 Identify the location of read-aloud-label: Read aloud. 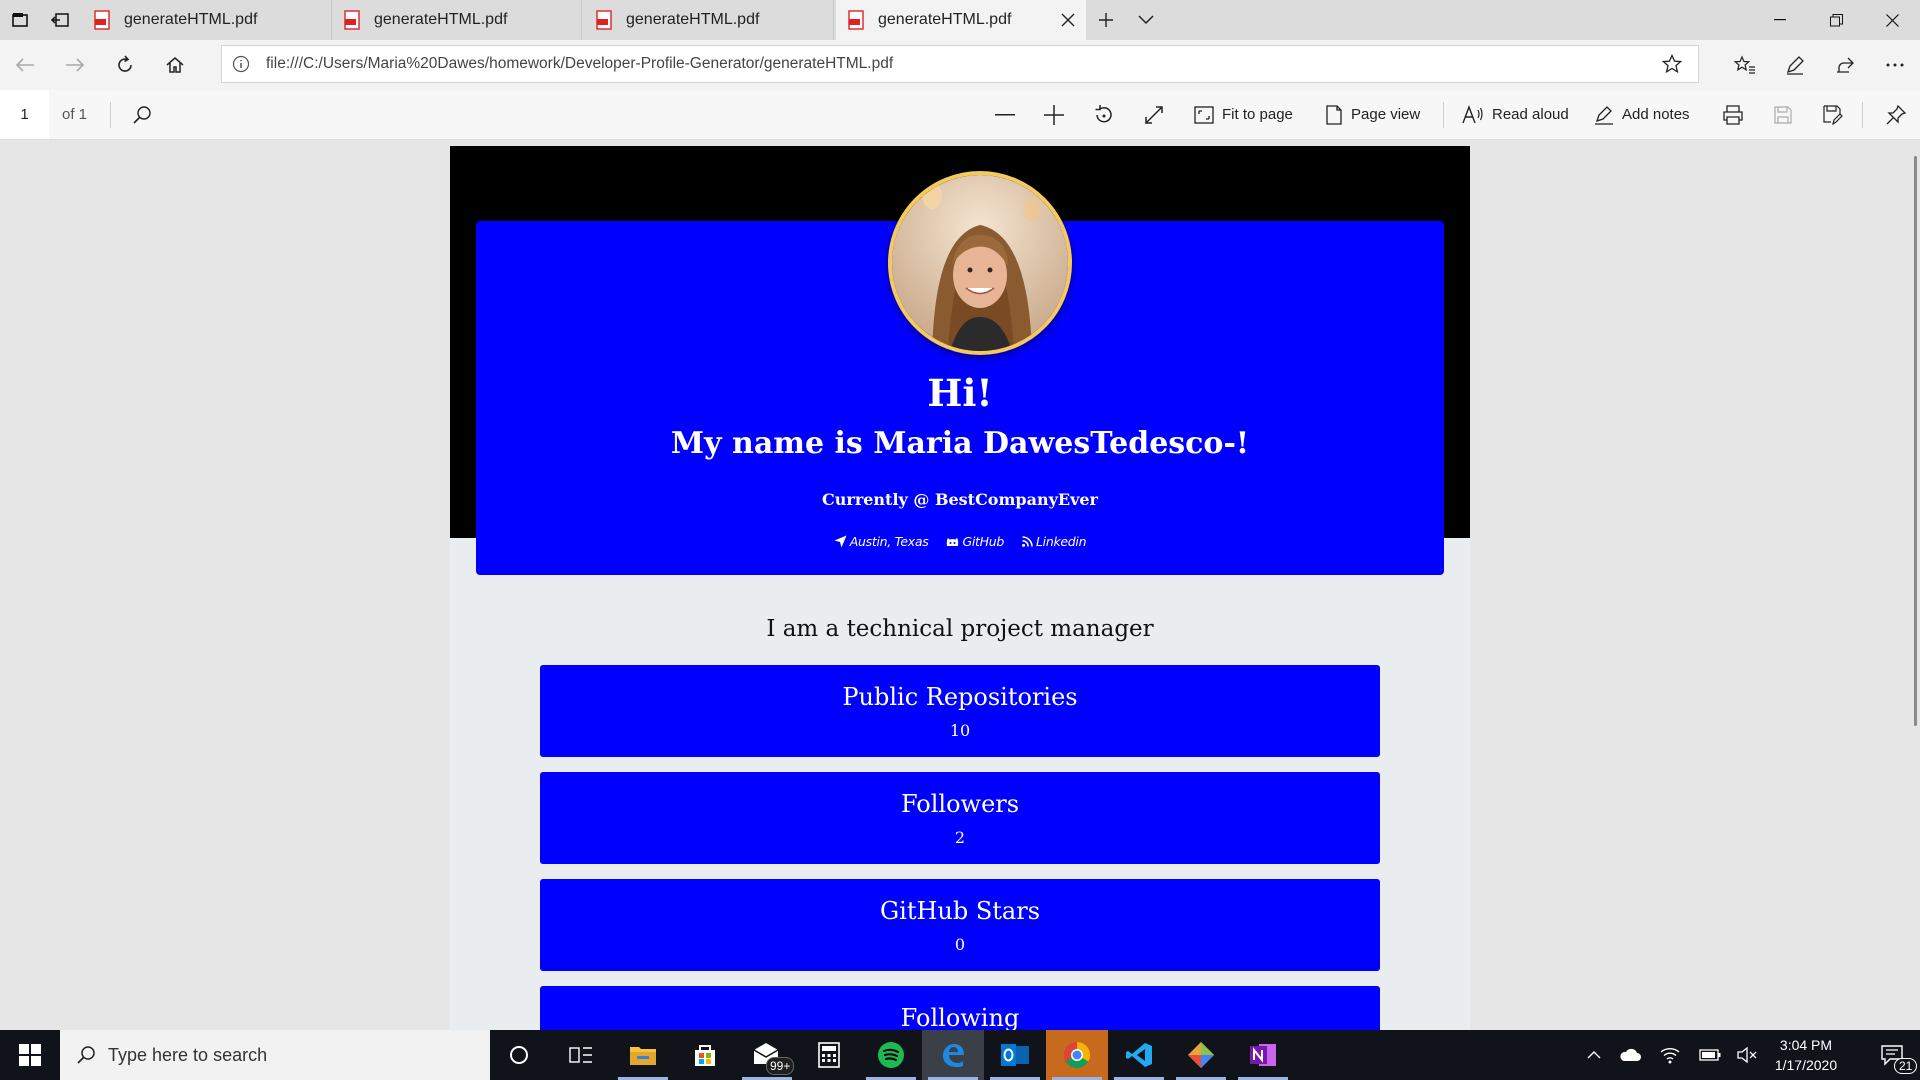
(1530, 114).